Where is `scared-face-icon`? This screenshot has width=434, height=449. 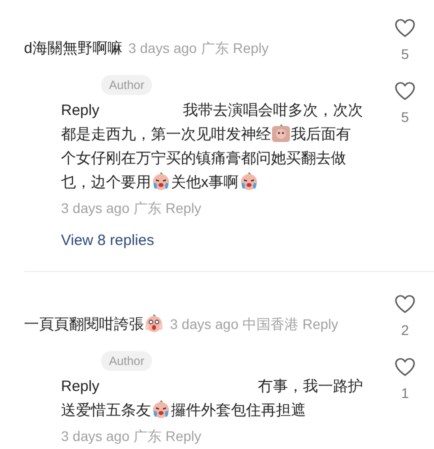
scared-face-icon is located at coordinates (154, 323).